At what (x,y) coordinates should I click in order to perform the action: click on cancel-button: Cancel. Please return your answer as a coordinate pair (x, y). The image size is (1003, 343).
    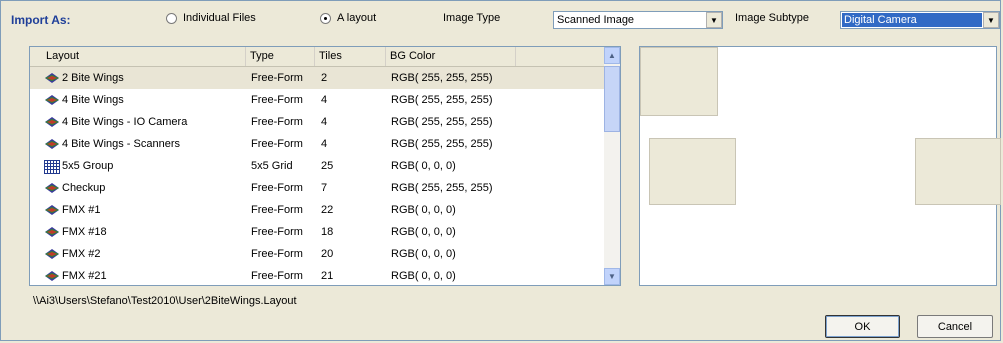
    Looking at the image, I should click on (955, 326).